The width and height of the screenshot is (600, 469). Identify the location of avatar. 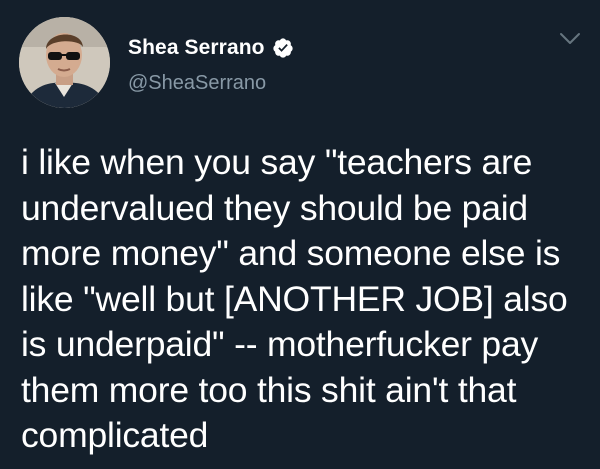
(64, 62).